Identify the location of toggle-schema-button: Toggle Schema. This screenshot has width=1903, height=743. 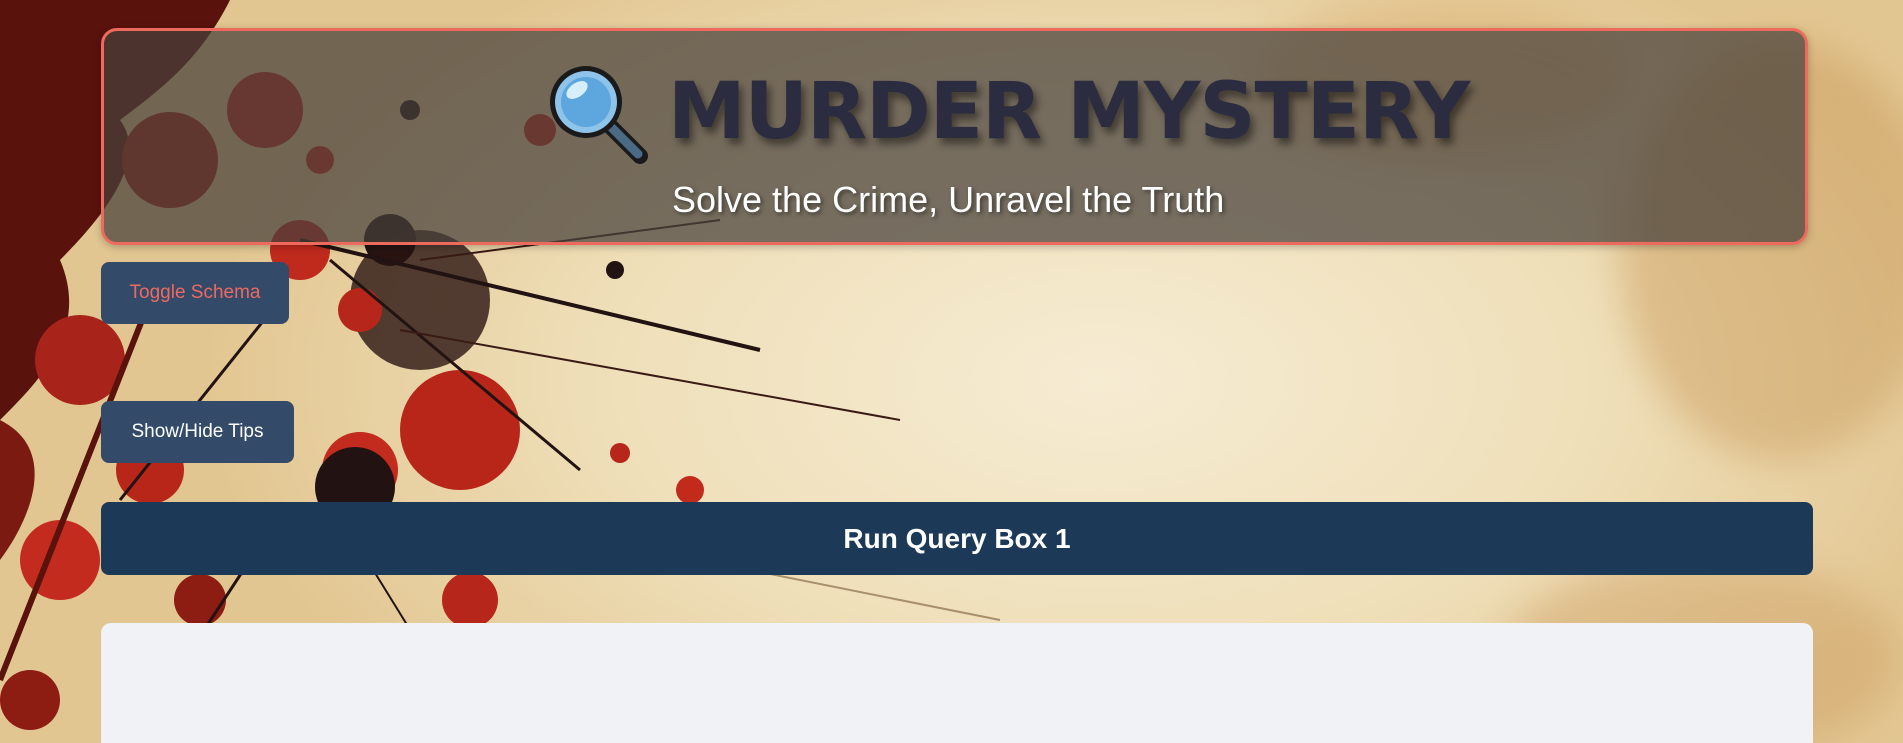
(195, 293).